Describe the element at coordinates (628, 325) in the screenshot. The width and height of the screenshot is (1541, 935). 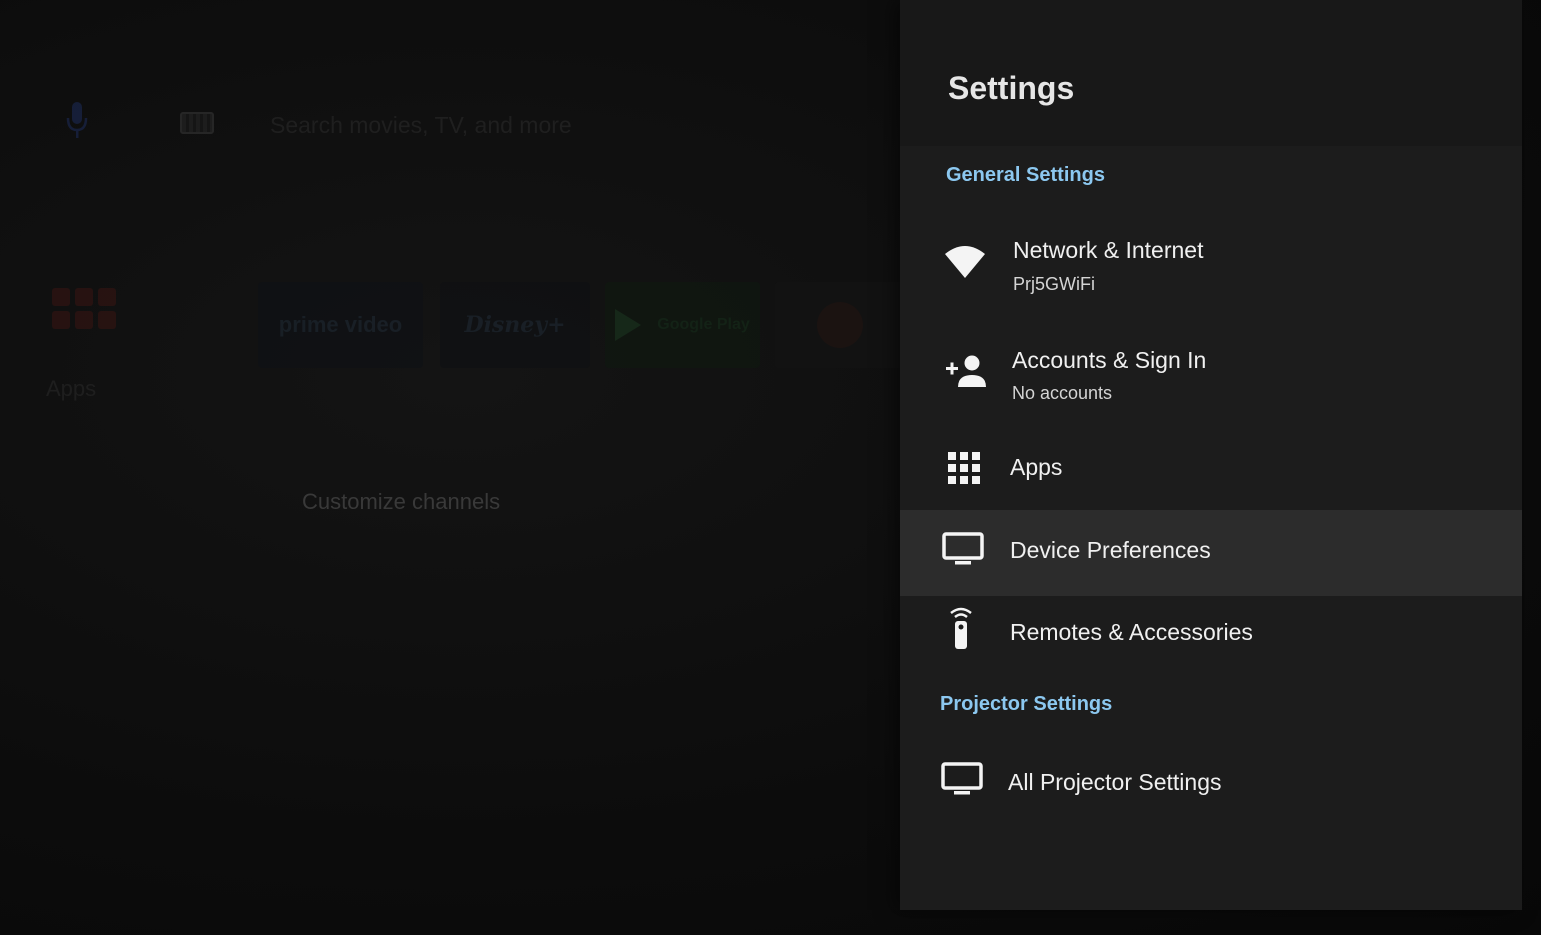
I see `play-store-icon` at that location.